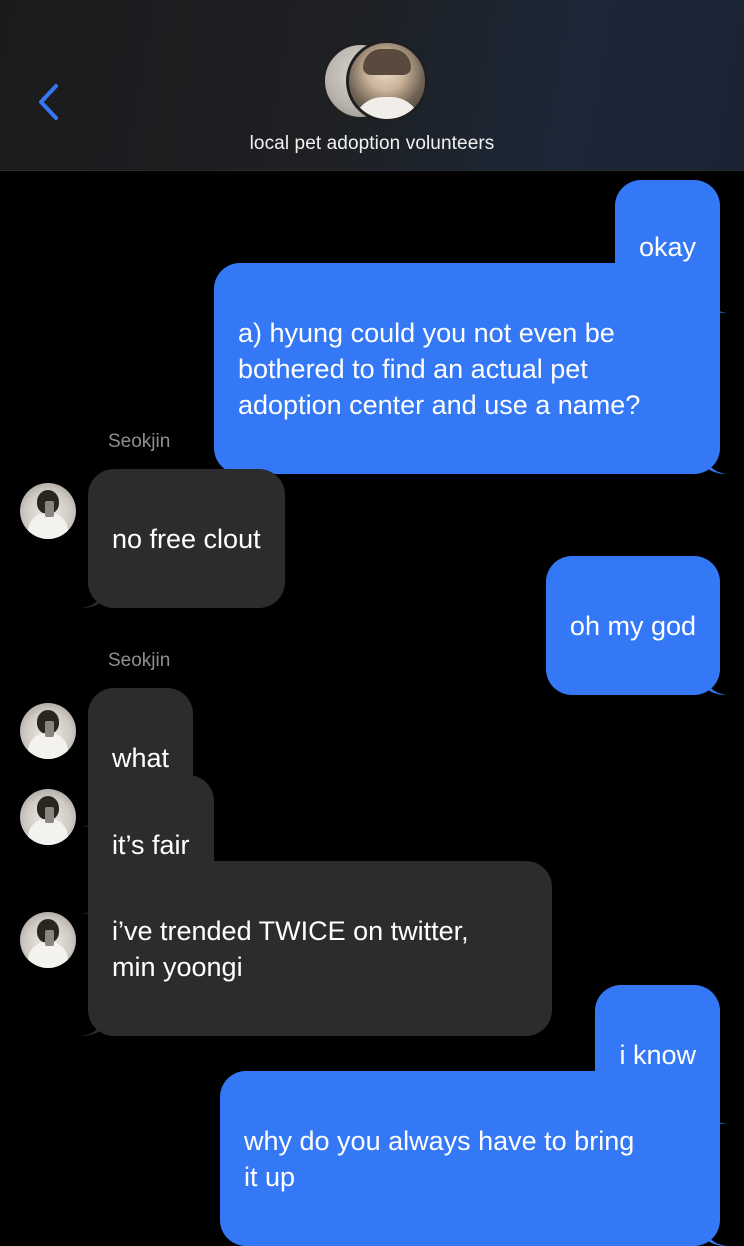 This screenshot has width=744, height=1246. I want to click on conversation-title: local pet adoption volunteers, so click(372, 144).